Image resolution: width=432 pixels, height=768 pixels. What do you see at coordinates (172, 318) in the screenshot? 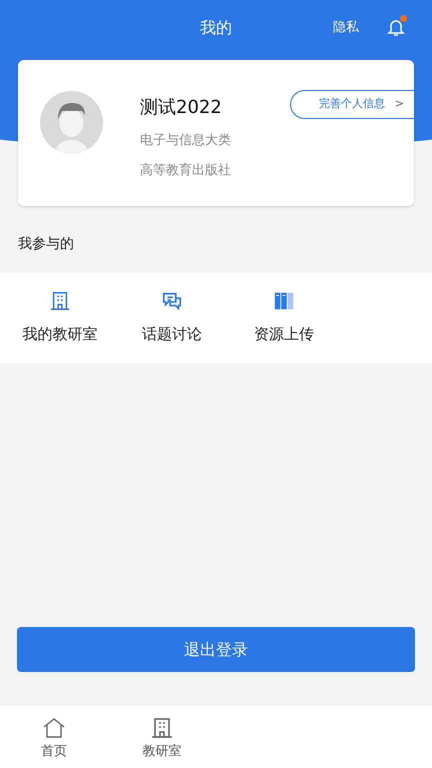
I see `feature-item: 话题讨论` at bounding box center [172, 318].